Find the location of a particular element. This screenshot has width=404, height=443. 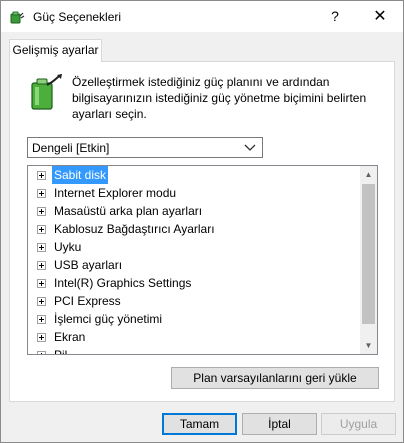

tree-item-wireless-adapter: Kablosuz Bağdaştırıcı Ayarları is located at coordinates (193, 229).